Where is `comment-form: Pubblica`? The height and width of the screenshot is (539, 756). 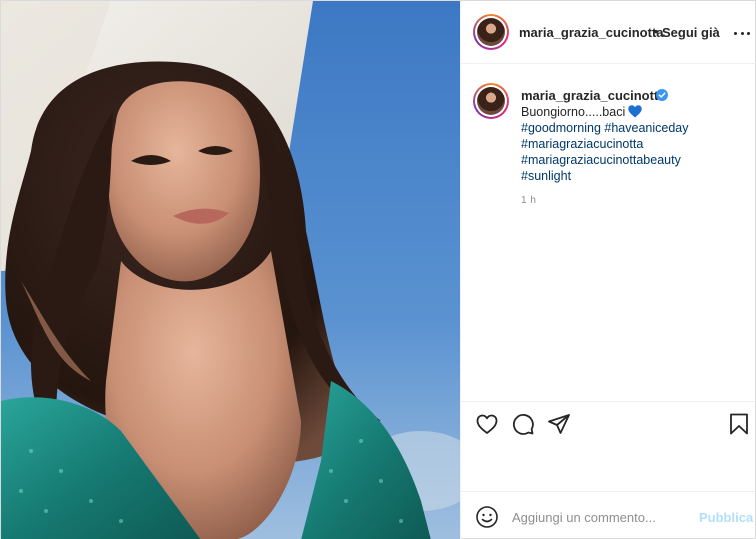
comment-form: Pubblica is located at coordinates (608, 515).